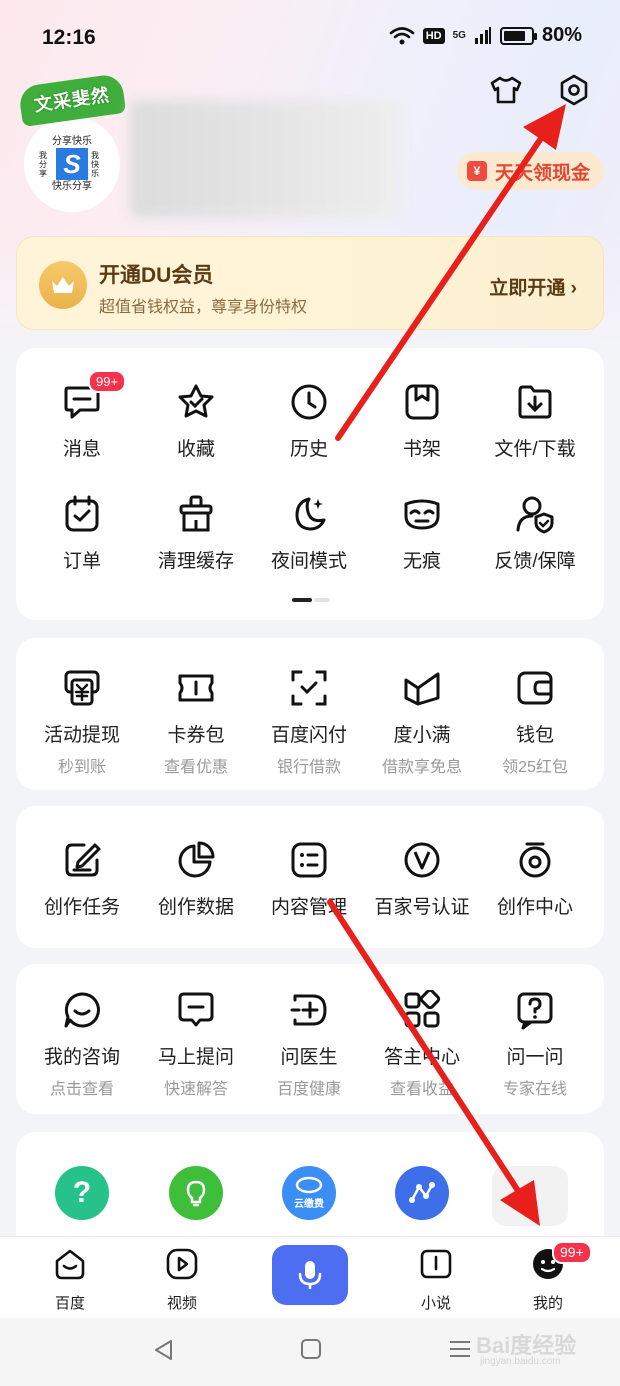  I want to click on voice-search-button, so click(310, 1275).